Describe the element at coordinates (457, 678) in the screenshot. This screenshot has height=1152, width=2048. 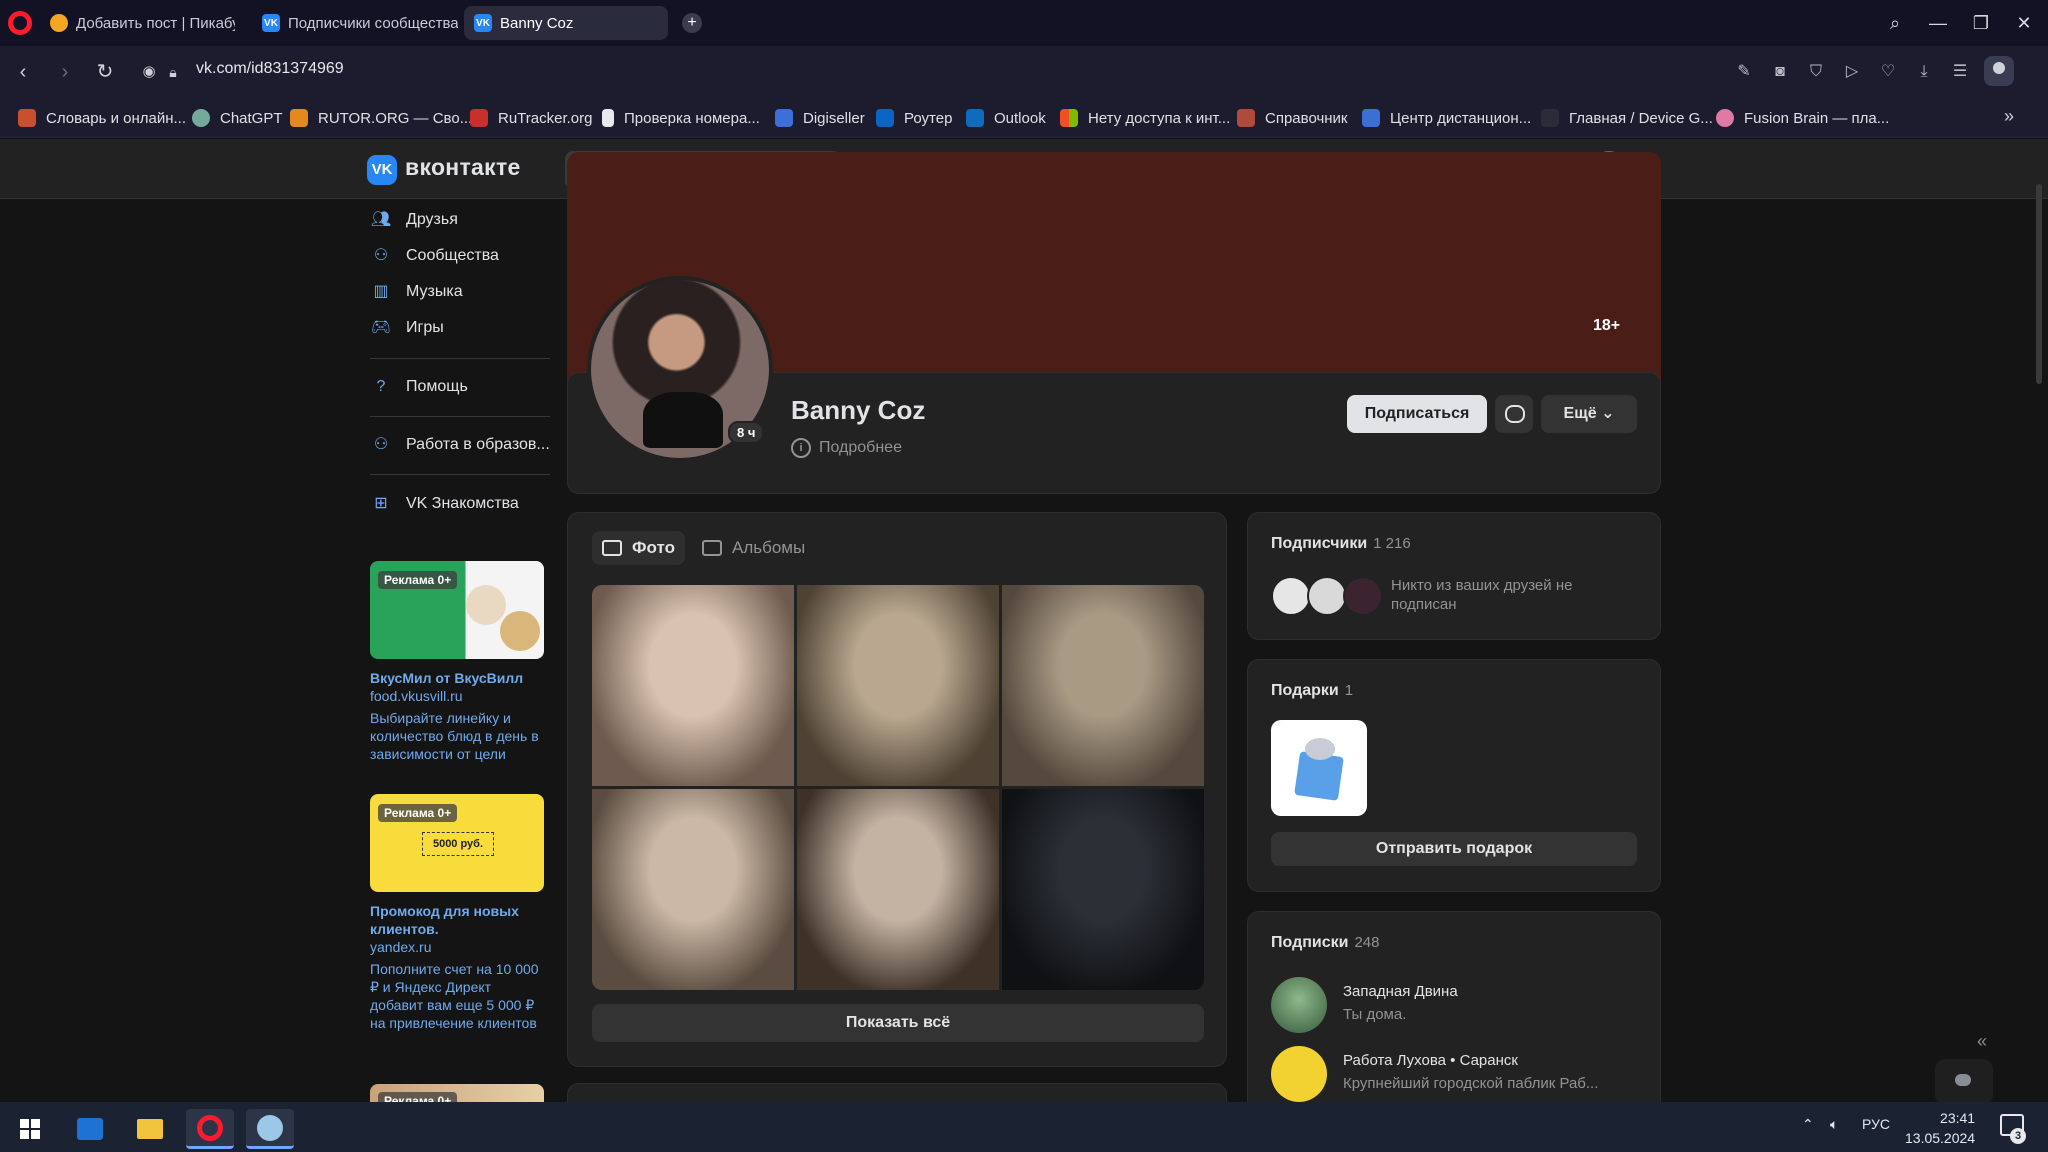
I see `ad-title: ВкусМил от ВкусВилл` at that location.